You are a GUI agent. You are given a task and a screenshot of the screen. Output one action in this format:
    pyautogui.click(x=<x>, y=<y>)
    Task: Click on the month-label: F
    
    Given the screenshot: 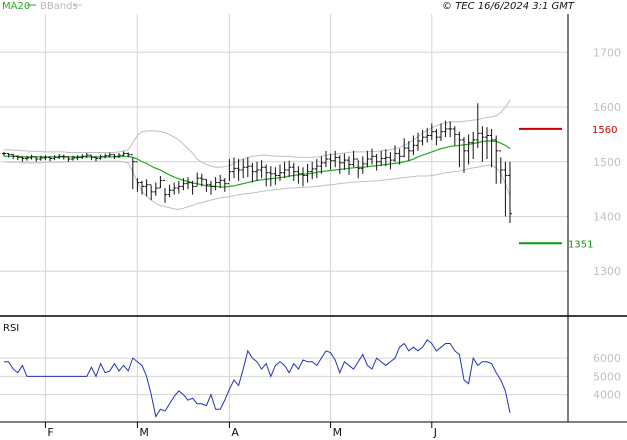 What is the action you would take?
    pyautogui.click(x=50, y=432)
    